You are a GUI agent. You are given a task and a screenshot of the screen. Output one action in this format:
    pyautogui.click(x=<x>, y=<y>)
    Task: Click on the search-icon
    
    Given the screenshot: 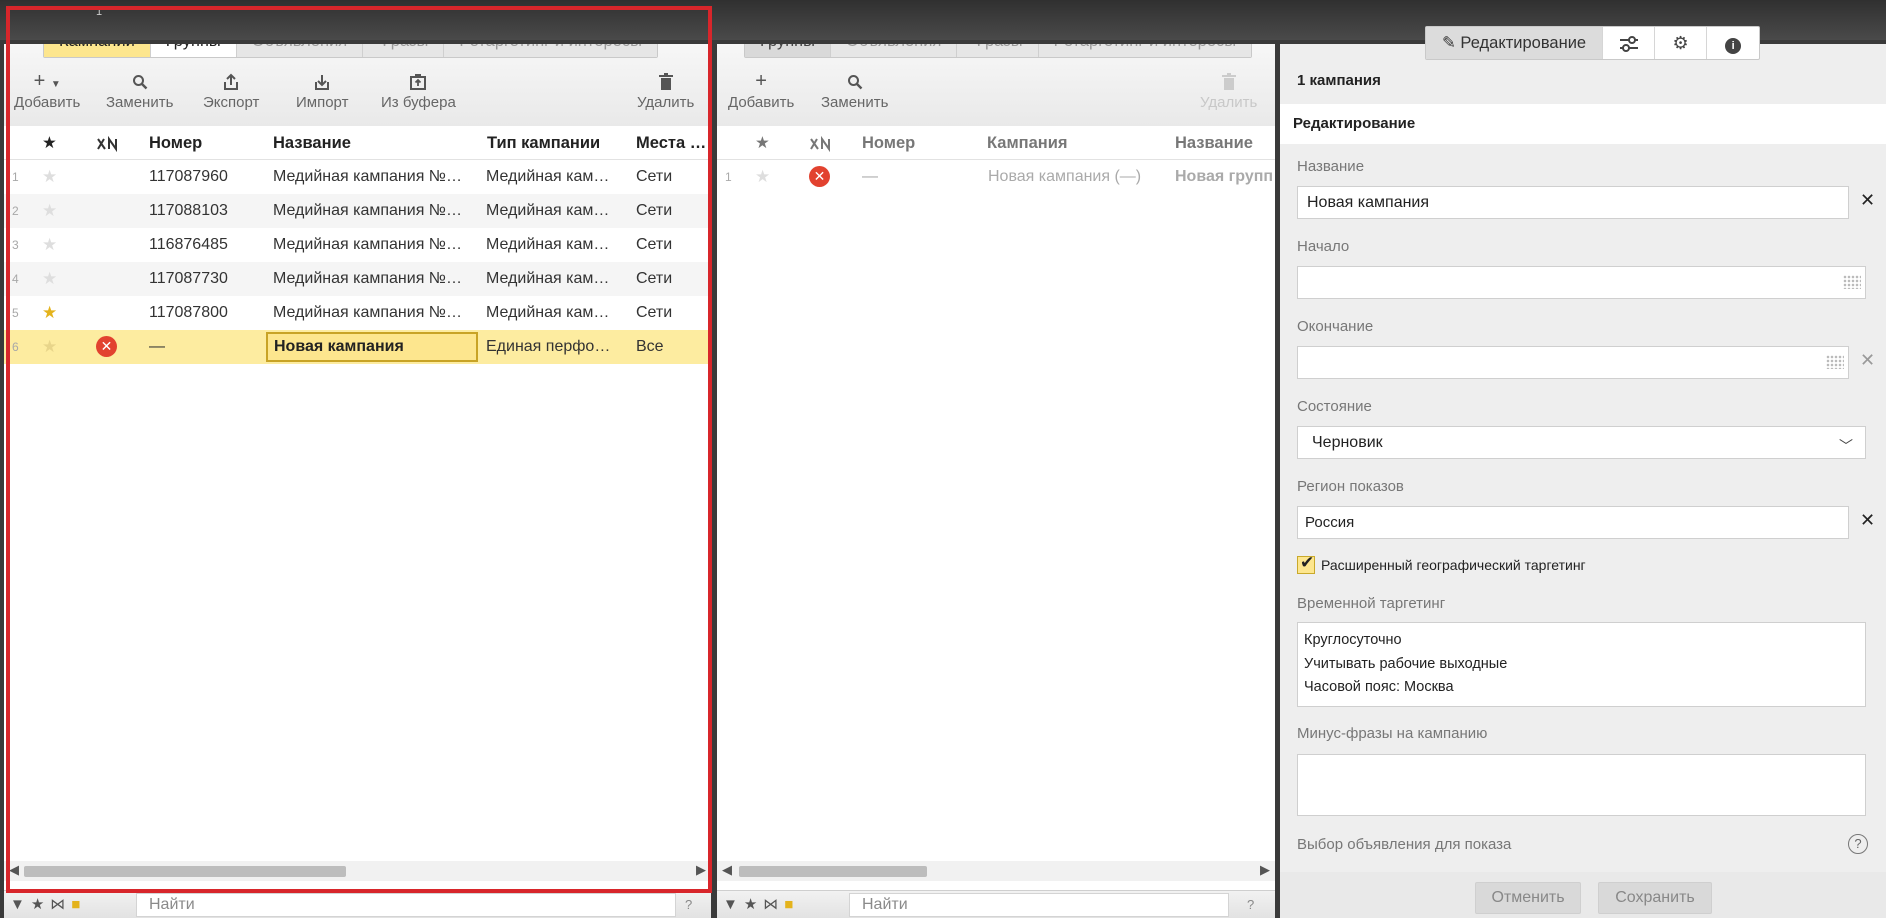 What is the action you would take?
    pyautogui.click(x=854, y=81)
    